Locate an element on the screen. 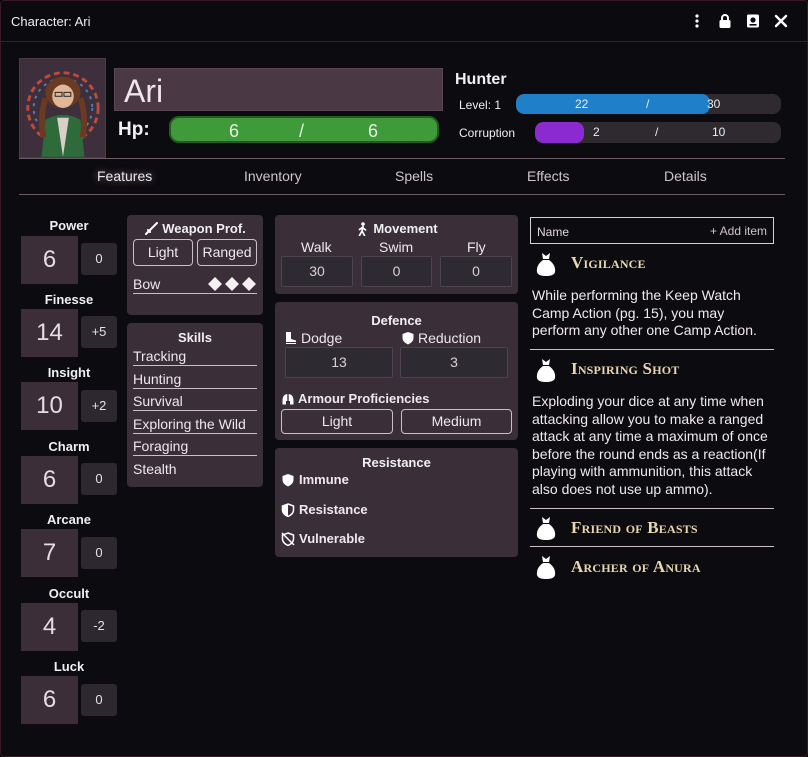 The width and height of the screenshot is (808, 757). attr-luck-mod: 0 is located at coordinates (99, 700).